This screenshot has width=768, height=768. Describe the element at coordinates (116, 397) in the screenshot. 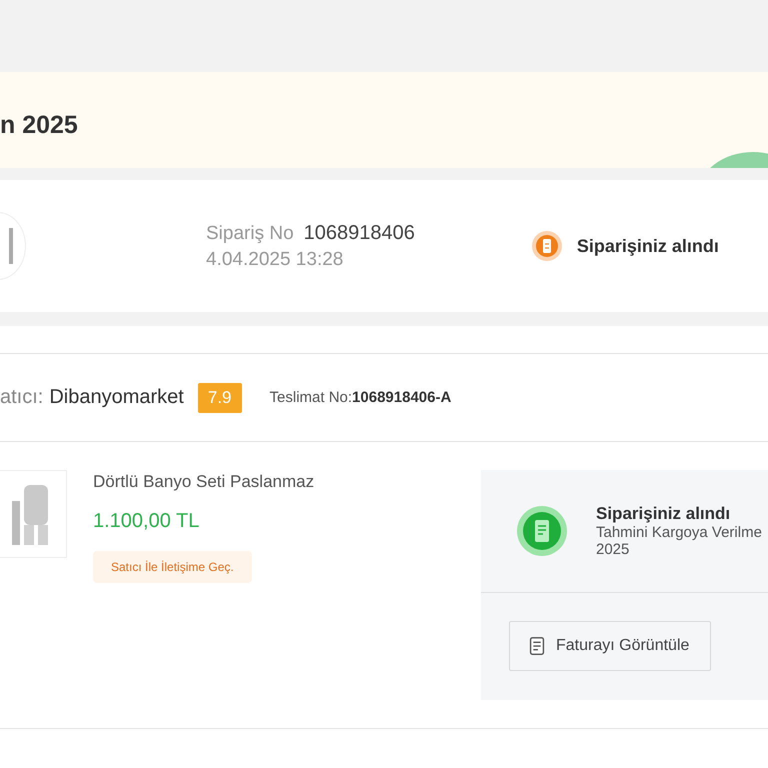

I see `seller-name: Dibanyomarket` at that location.